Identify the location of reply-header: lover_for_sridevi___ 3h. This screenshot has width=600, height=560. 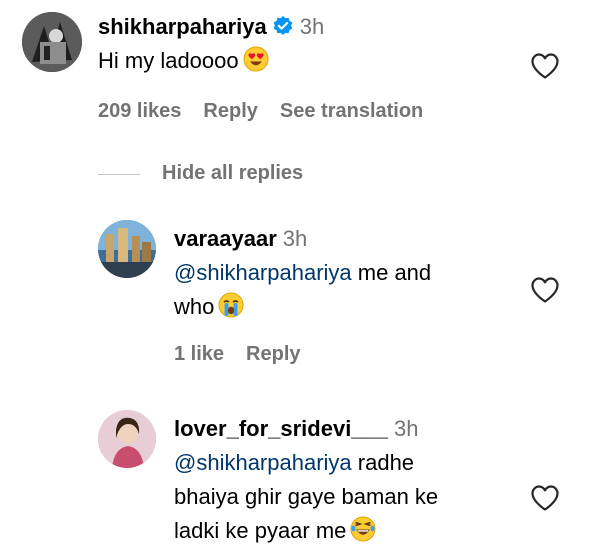
(296, 429).